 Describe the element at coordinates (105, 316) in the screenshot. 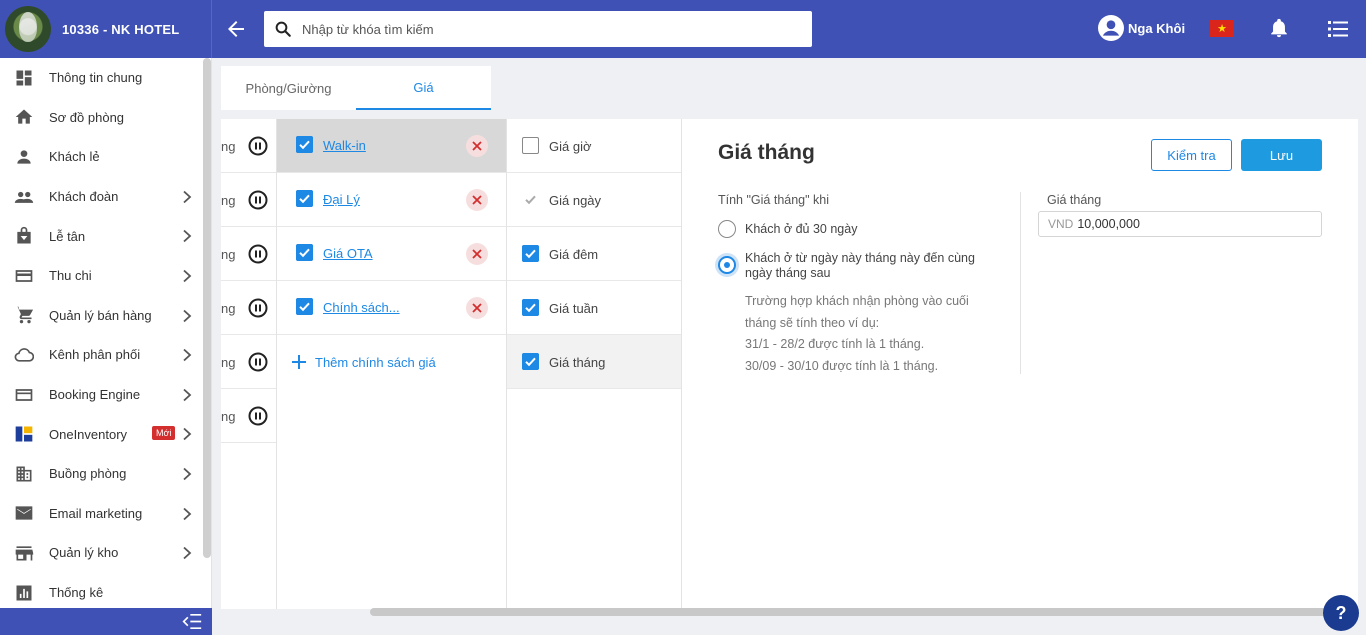

I see `sidebar-item-sales-management: Quản lý bán hàng` at that location.